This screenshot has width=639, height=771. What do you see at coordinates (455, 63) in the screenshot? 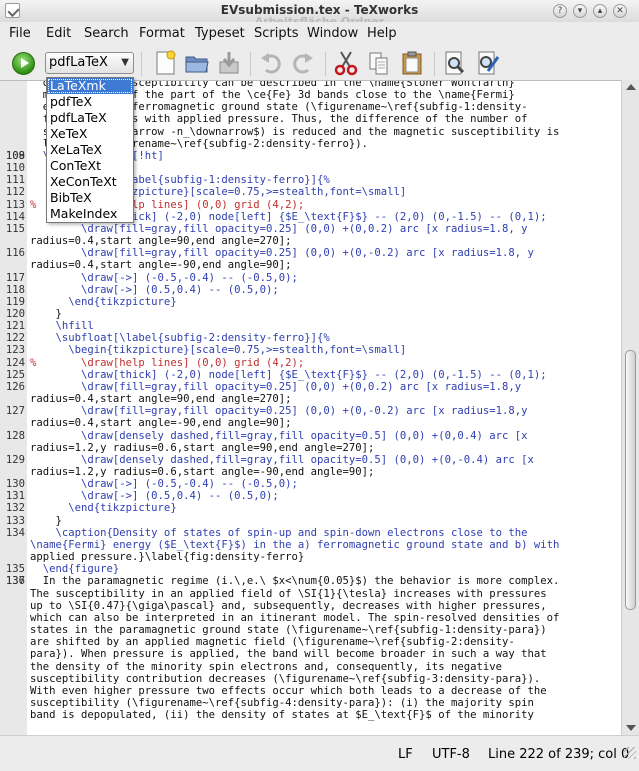
I see `find-icon` at bounding box center [455, 63].